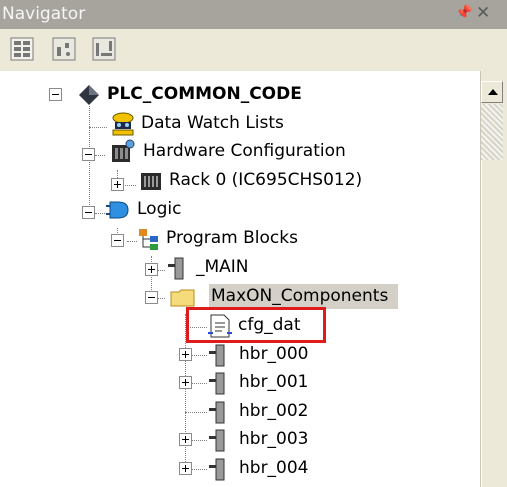  Describe the element at coordinates (274, 468) in the screenshot. I see `hbr-004-label: hbr_004` at that location.